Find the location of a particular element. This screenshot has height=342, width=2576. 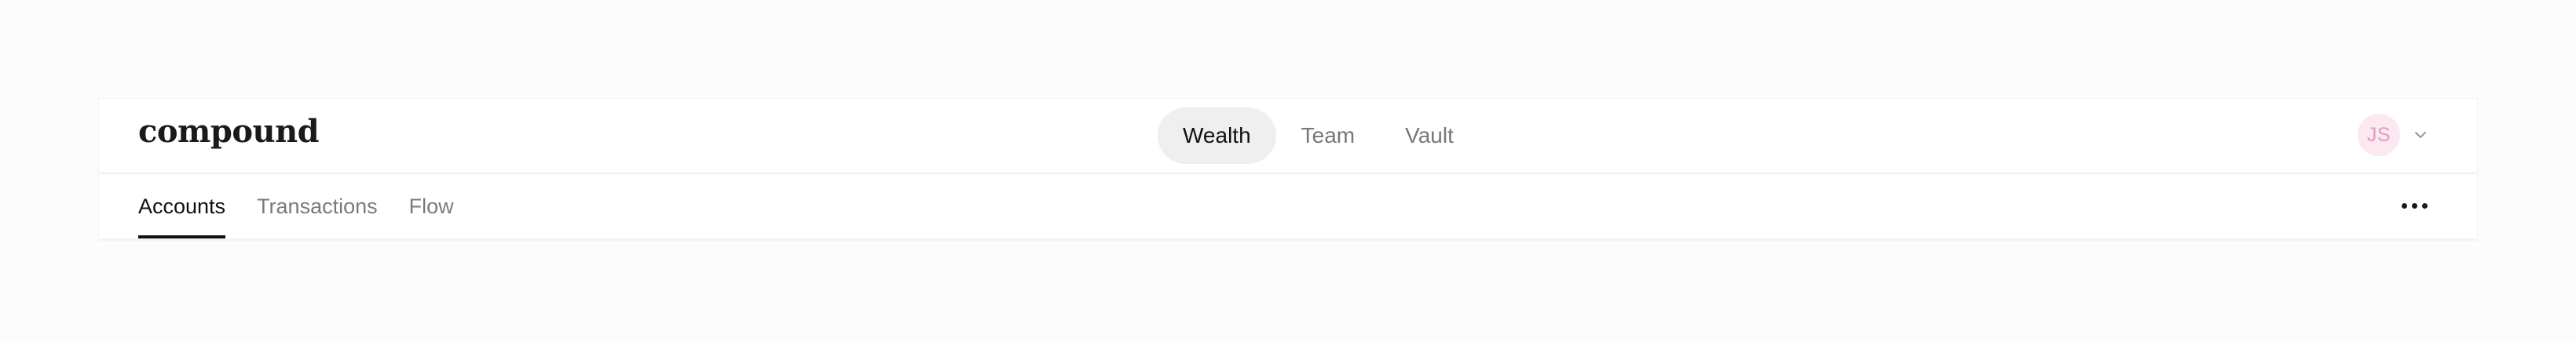

nav-item-team: Team is located at coordinates (1328, 135).